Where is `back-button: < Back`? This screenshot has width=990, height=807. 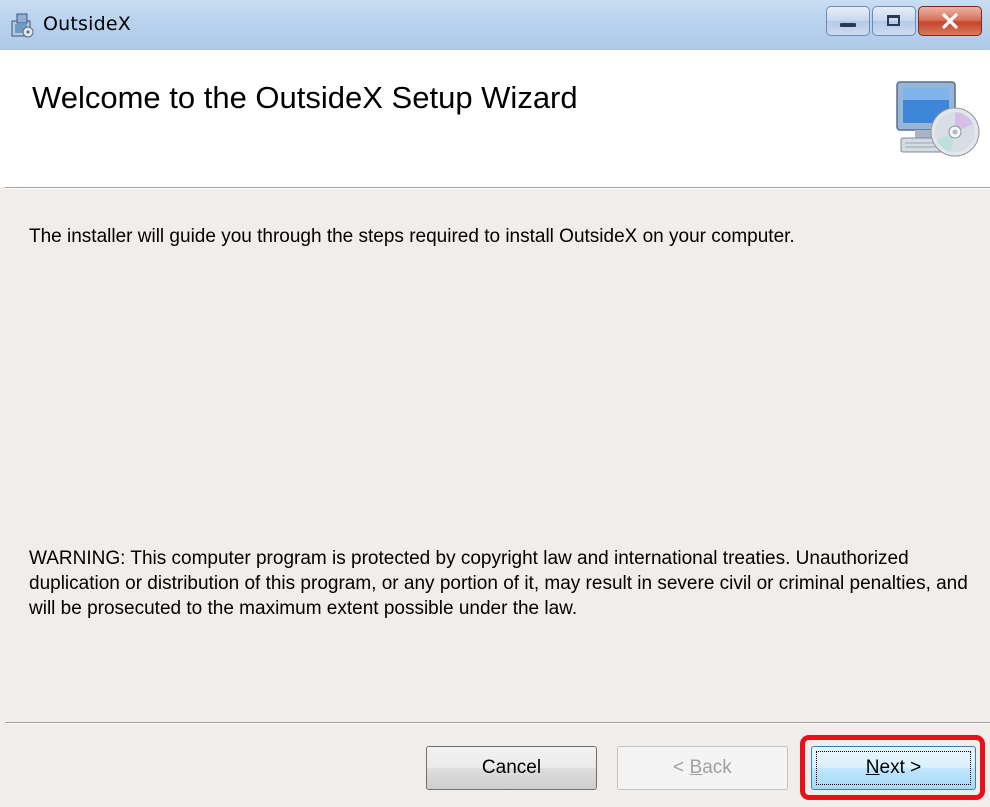
back-button: < Back is located at coordinates (702, 768).